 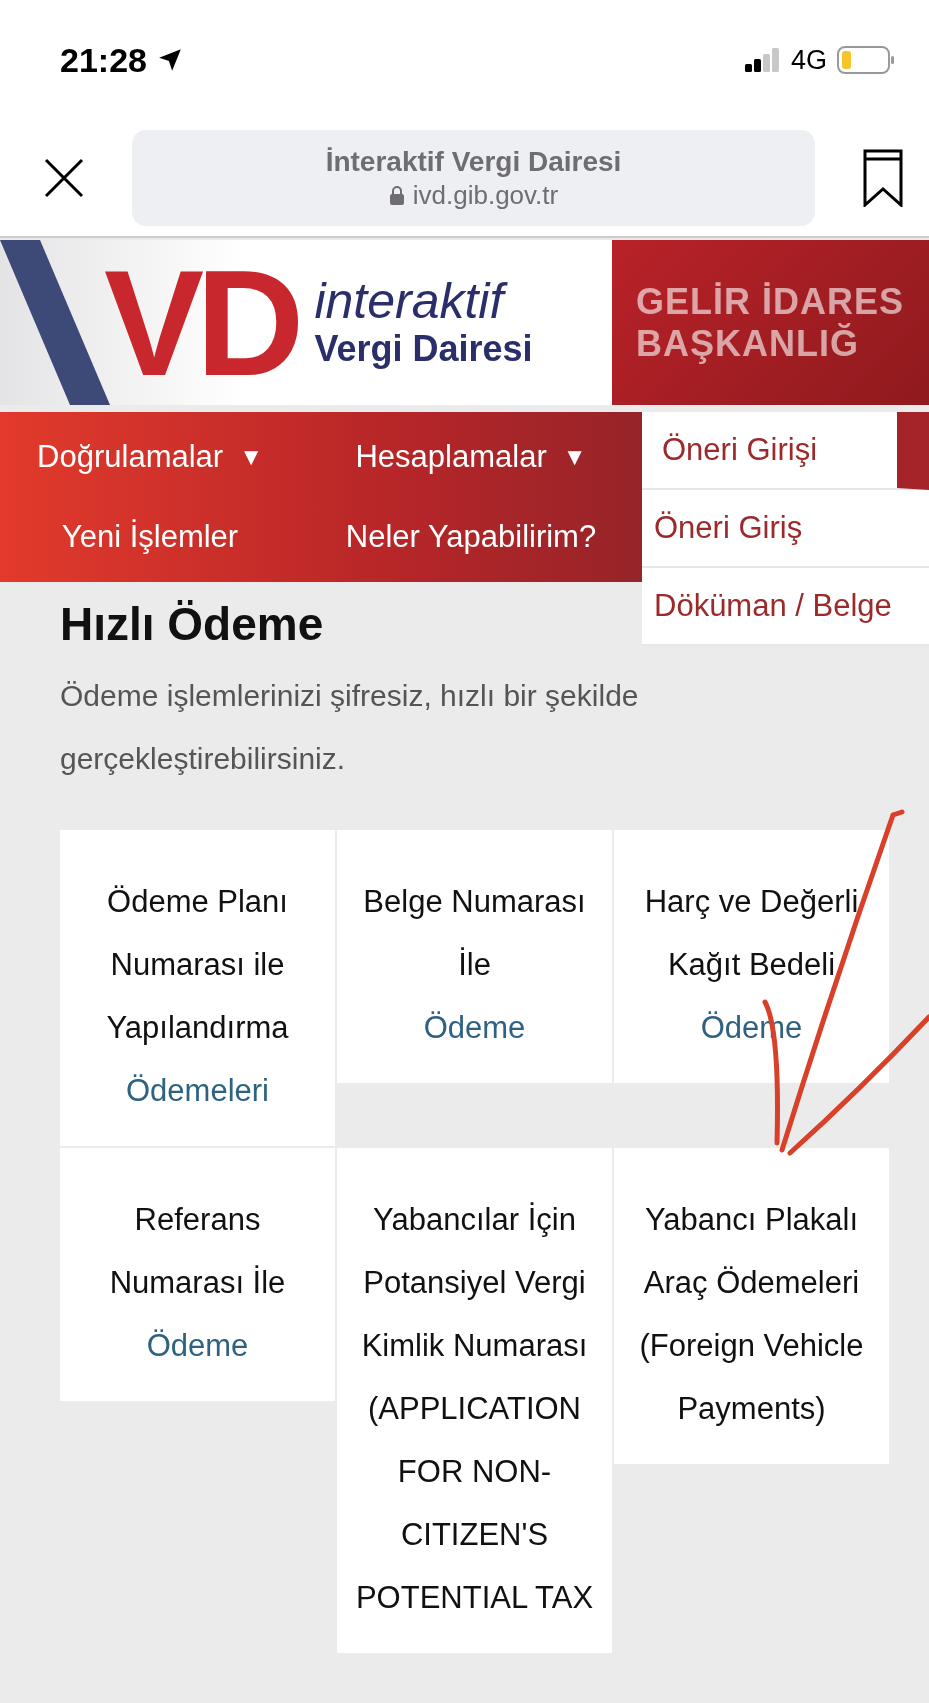 What do you see at coordinates (200, 322) in the screenshot?
I see `logo-mark: VD` at bounding box center [200, 322].